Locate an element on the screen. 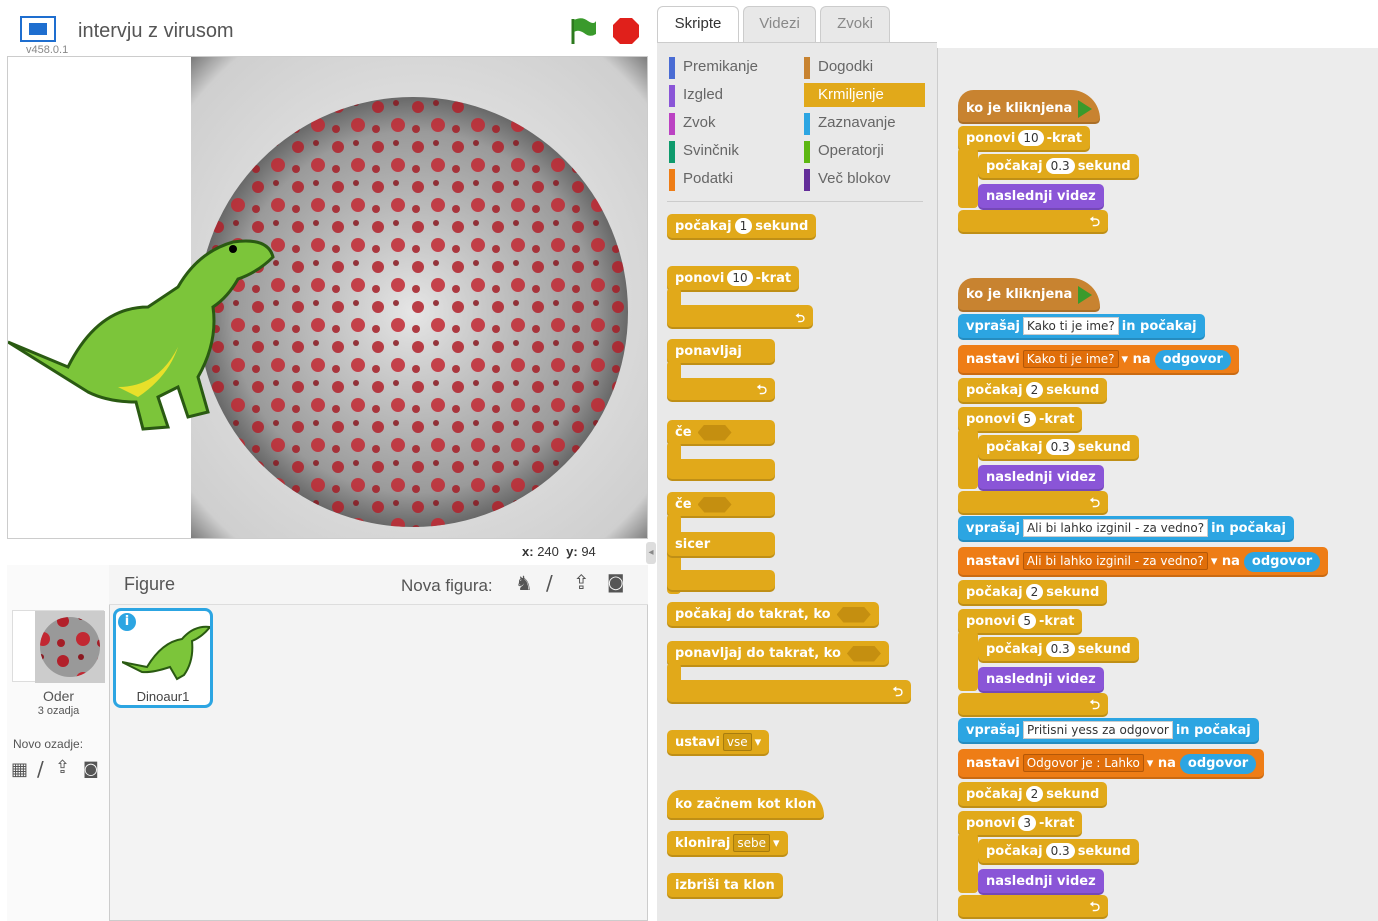  when-clone-hat: ko začnem kot klon is located at coordinates (746, 805).